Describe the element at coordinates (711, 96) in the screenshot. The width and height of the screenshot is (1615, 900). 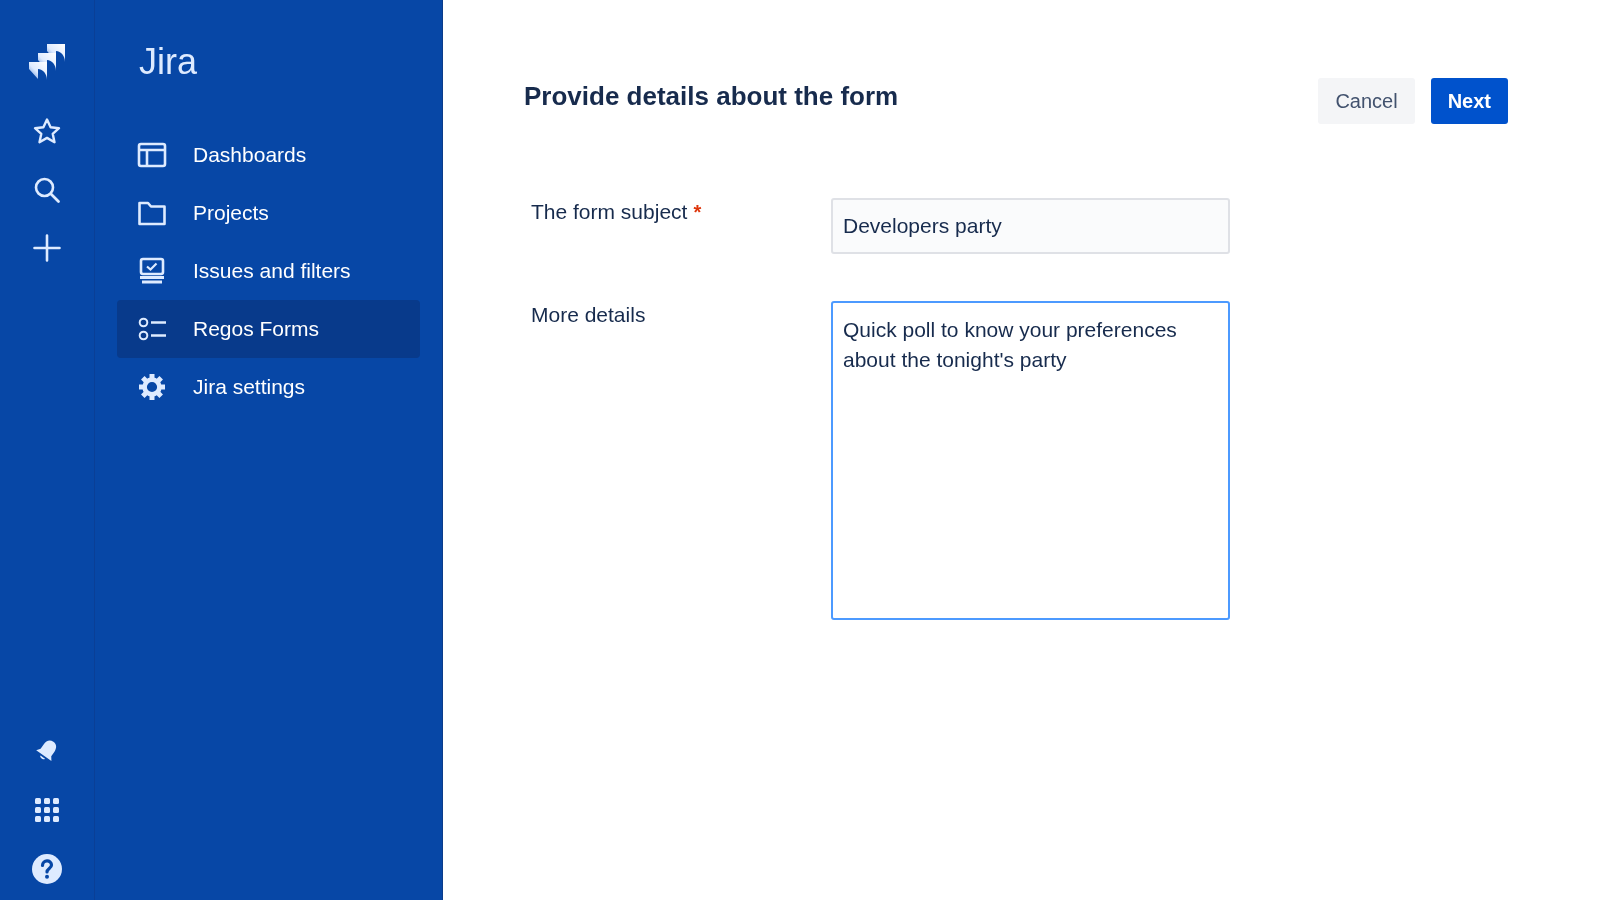
I see `page-title: Provide details about the form` at that location.